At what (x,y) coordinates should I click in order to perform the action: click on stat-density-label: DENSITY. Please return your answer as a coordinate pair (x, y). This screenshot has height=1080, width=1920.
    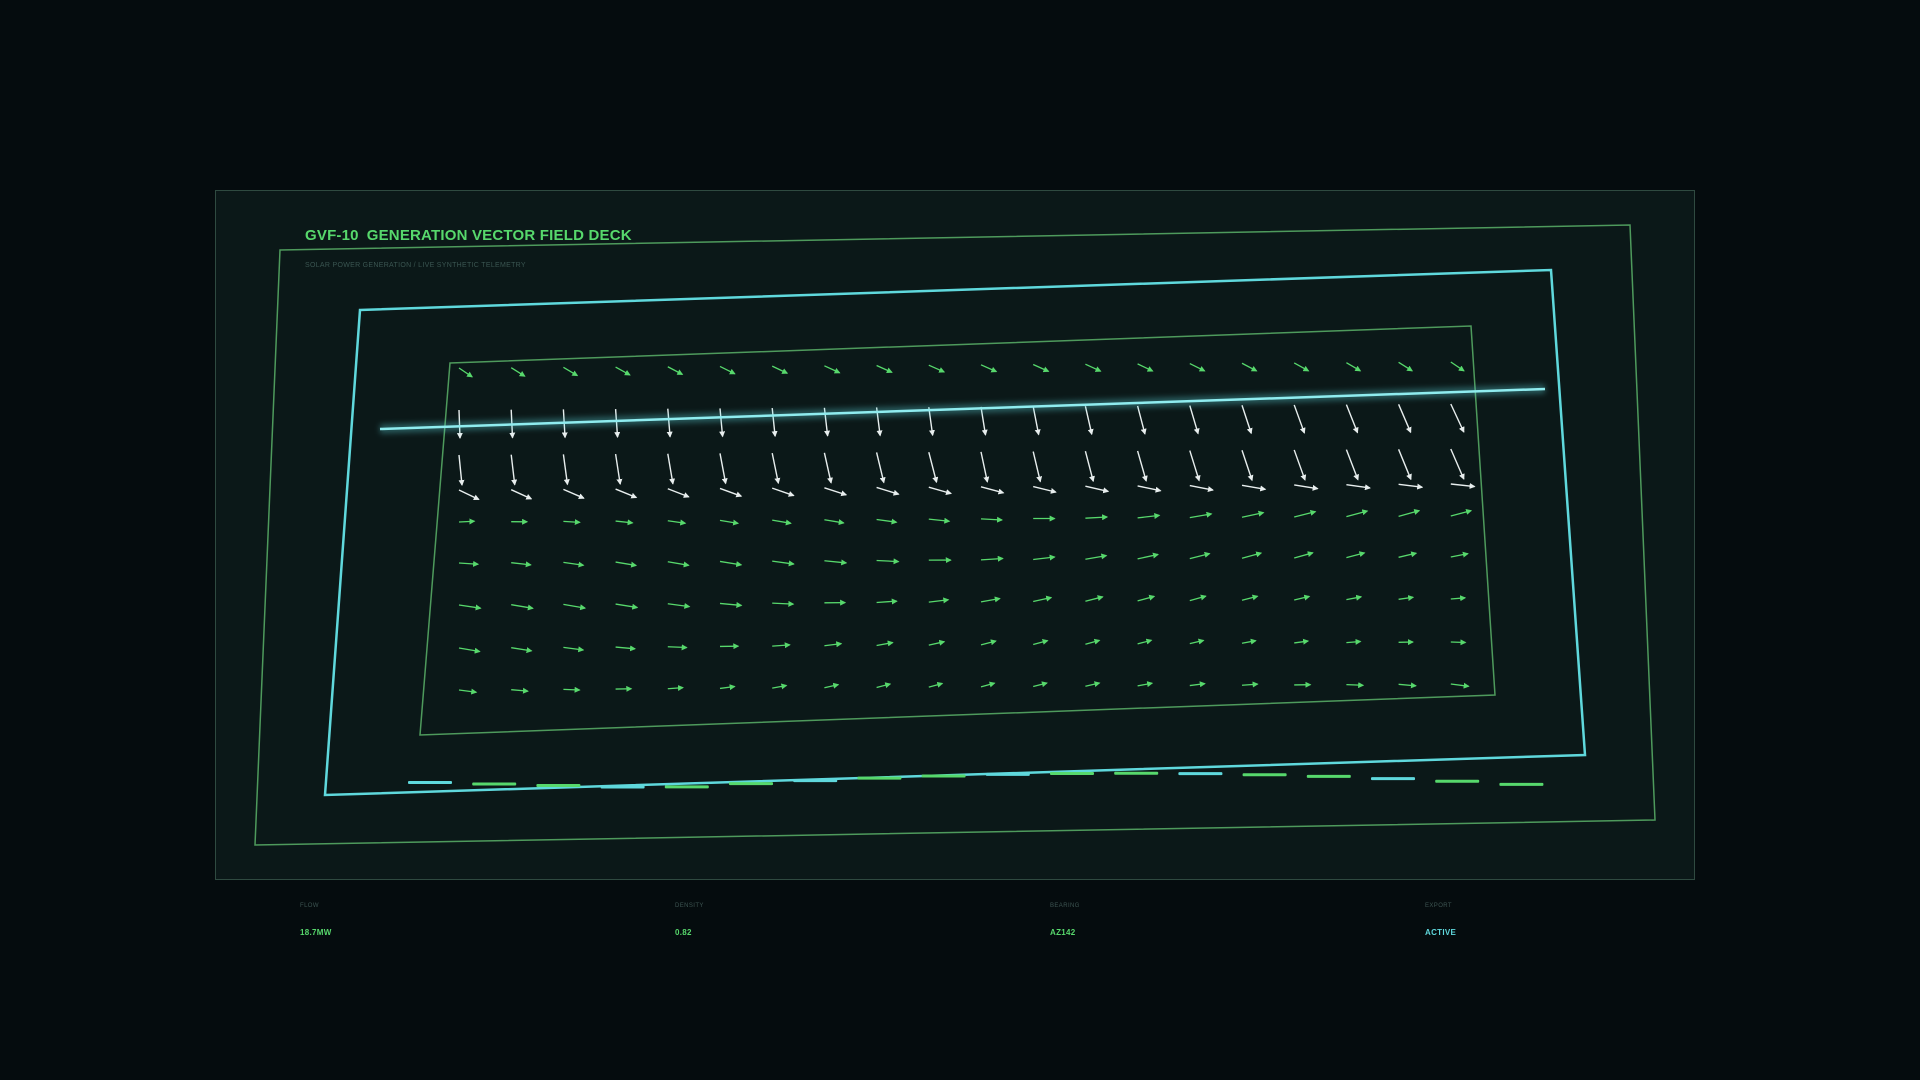
    Looking at the image, I should click on (689, 906).